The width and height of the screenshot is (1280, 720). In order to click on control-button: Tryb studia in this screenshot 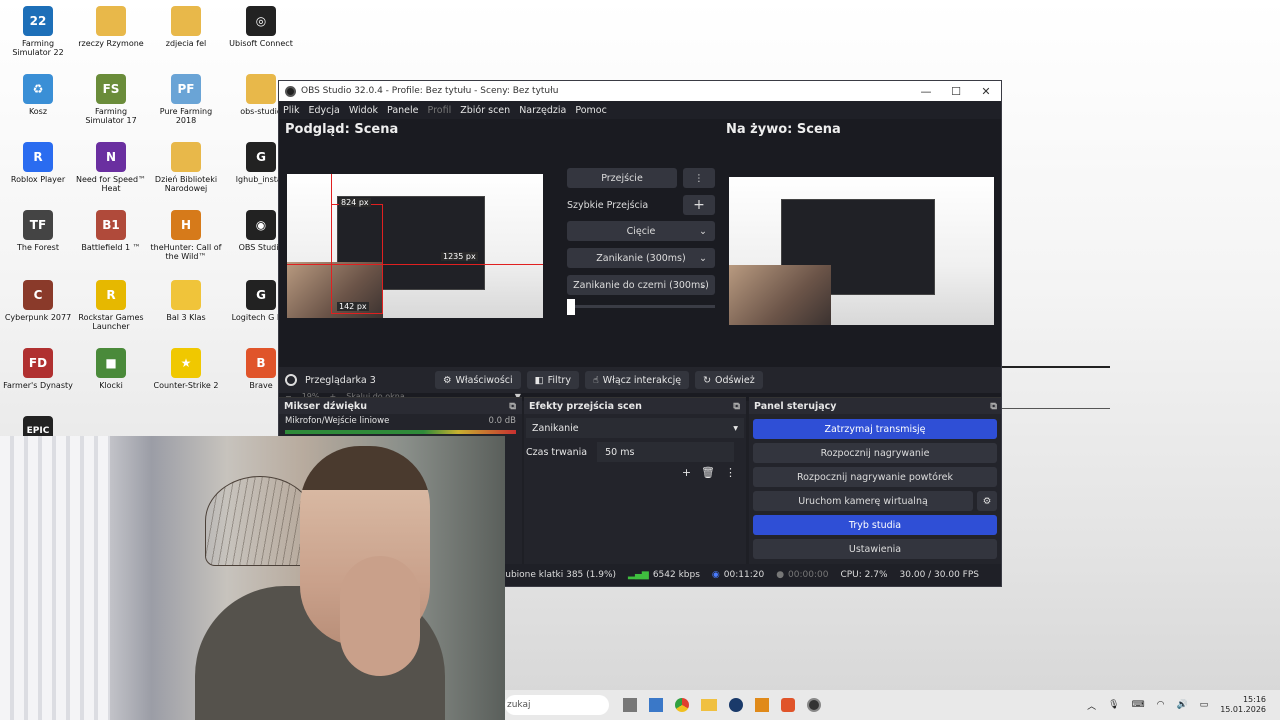, I will do `click(875, 525)`.